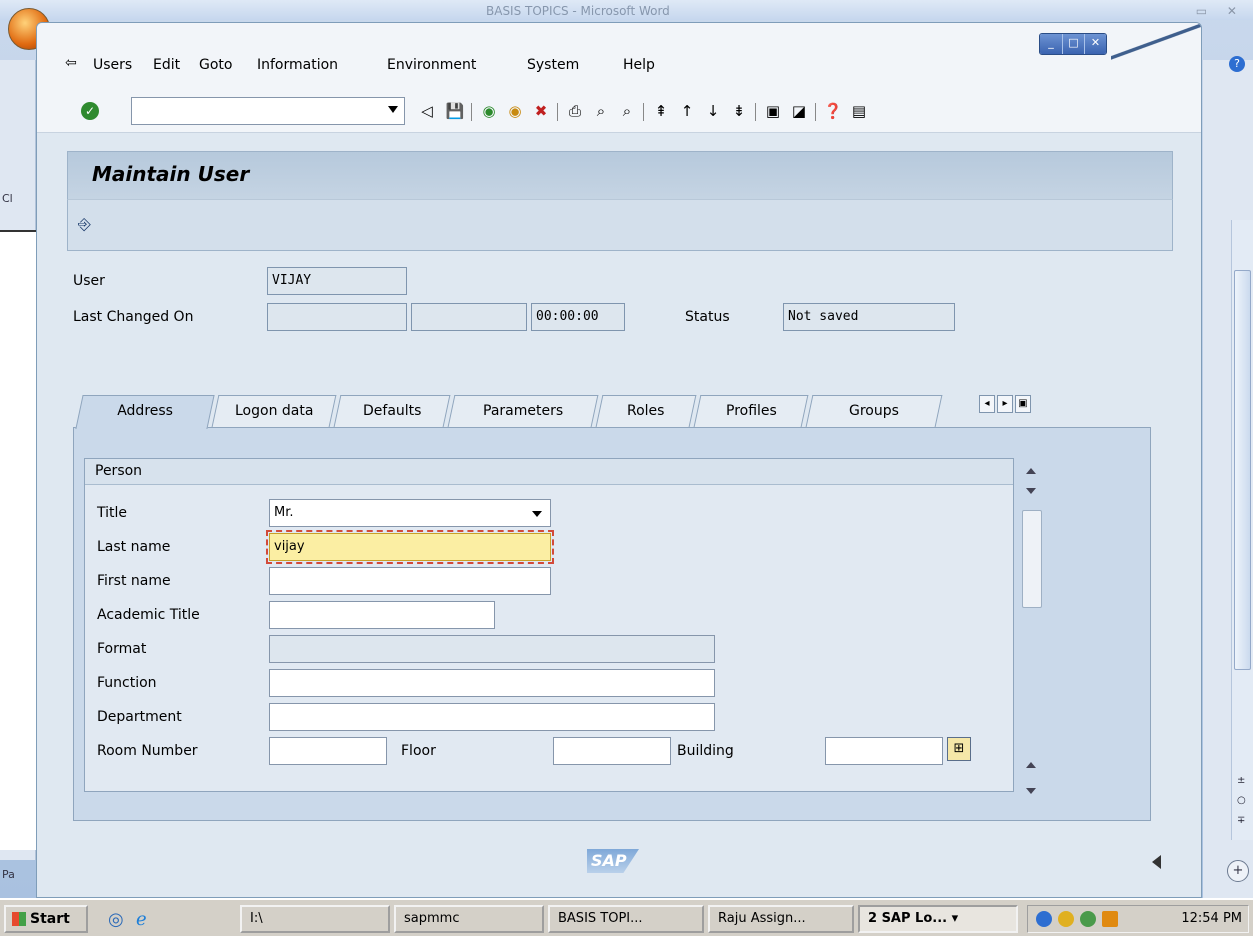  Describe the element at coordinates (410, 581) in the screenshot. I see `first-name-input` at that location.